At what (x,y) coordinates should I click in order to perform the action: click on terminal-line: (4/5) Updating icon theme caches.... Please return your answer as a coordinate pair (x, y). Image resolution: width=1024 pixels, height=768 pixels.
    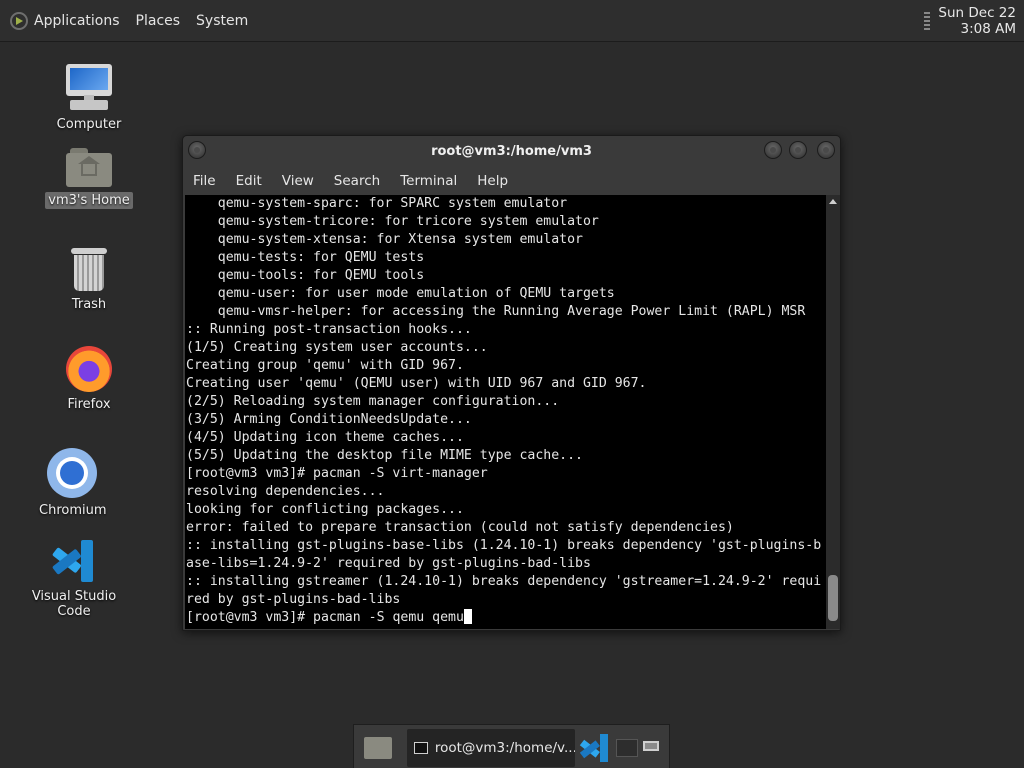
    Looking at the image, I should click on (325, 437).